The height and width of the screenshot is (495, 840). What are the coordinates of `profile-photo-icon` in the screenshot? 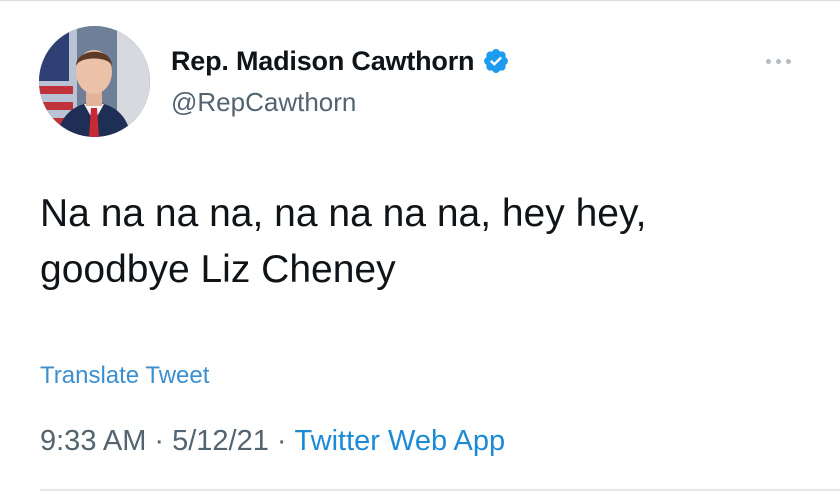 It's located at (94, 81).